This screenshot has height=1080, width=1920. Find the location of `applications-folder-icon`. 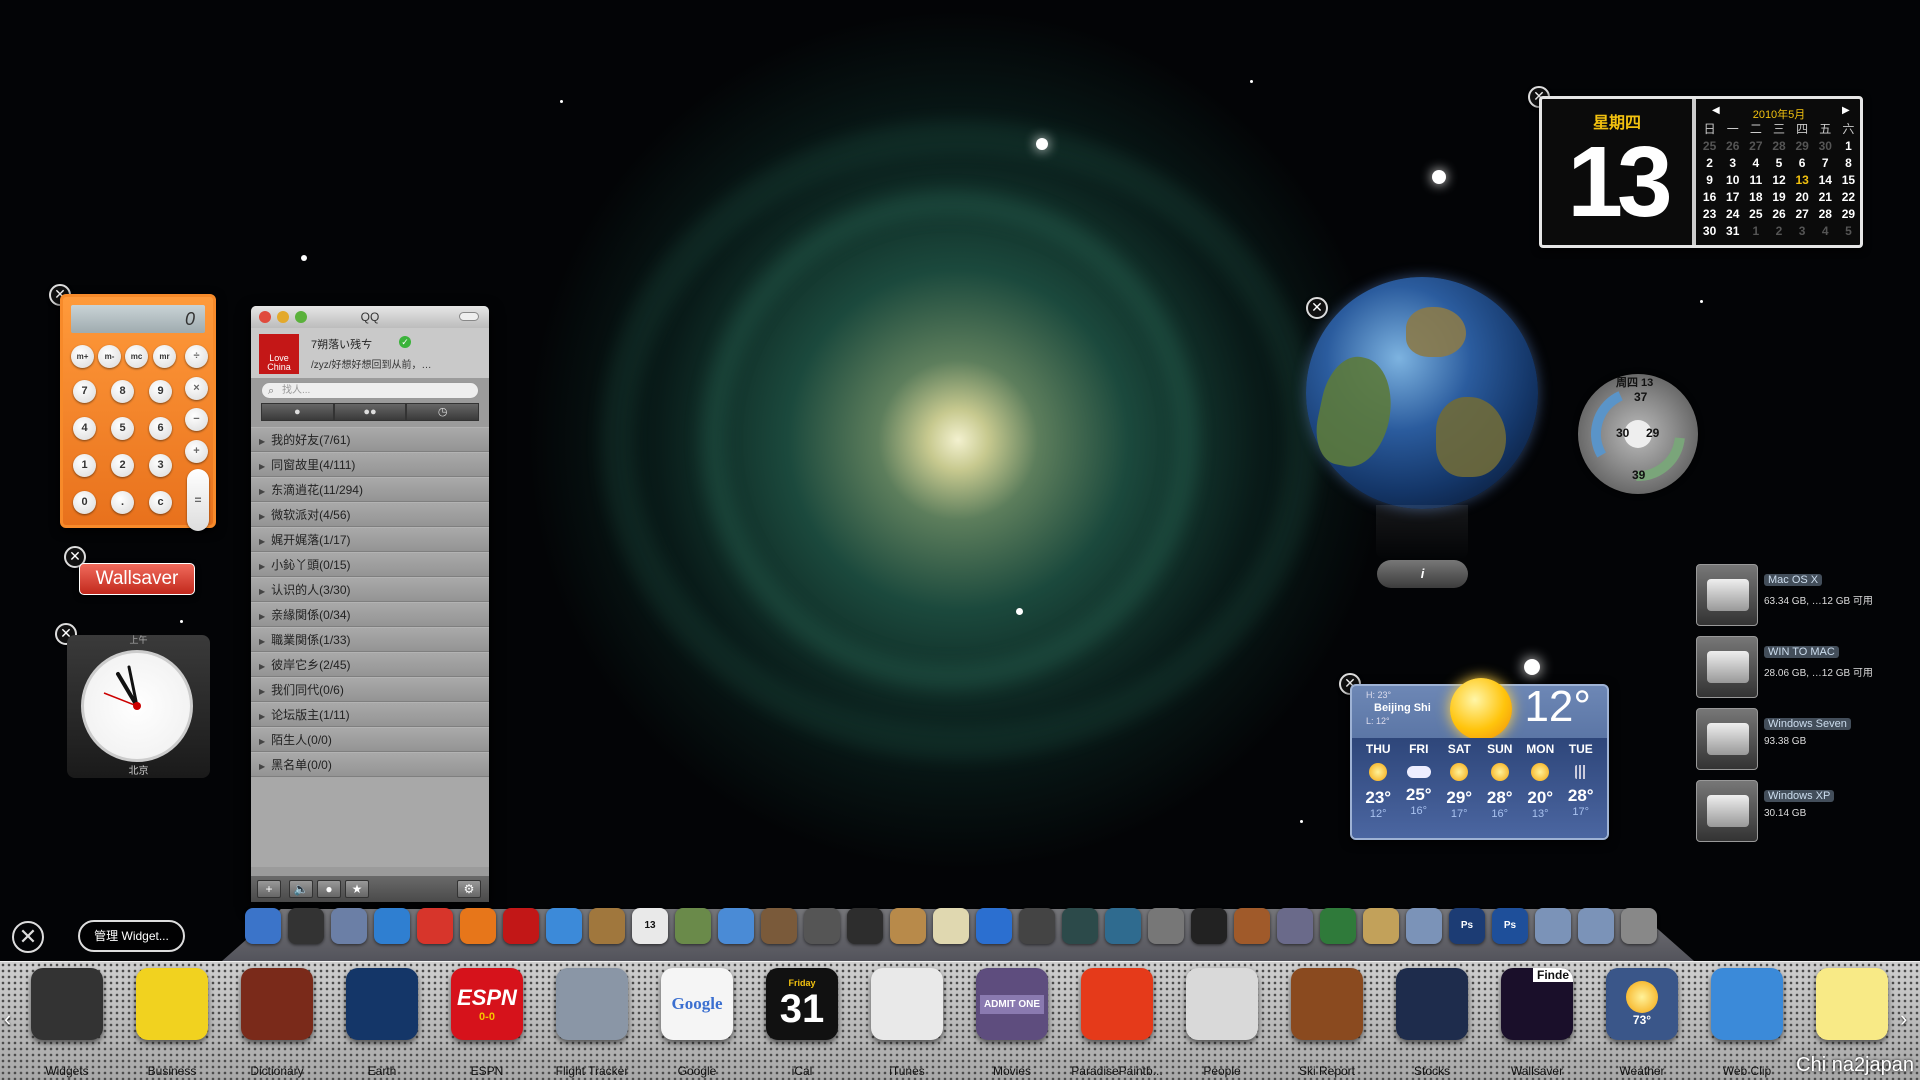

applications-folder-icon is located at coordinates (1424, 926).